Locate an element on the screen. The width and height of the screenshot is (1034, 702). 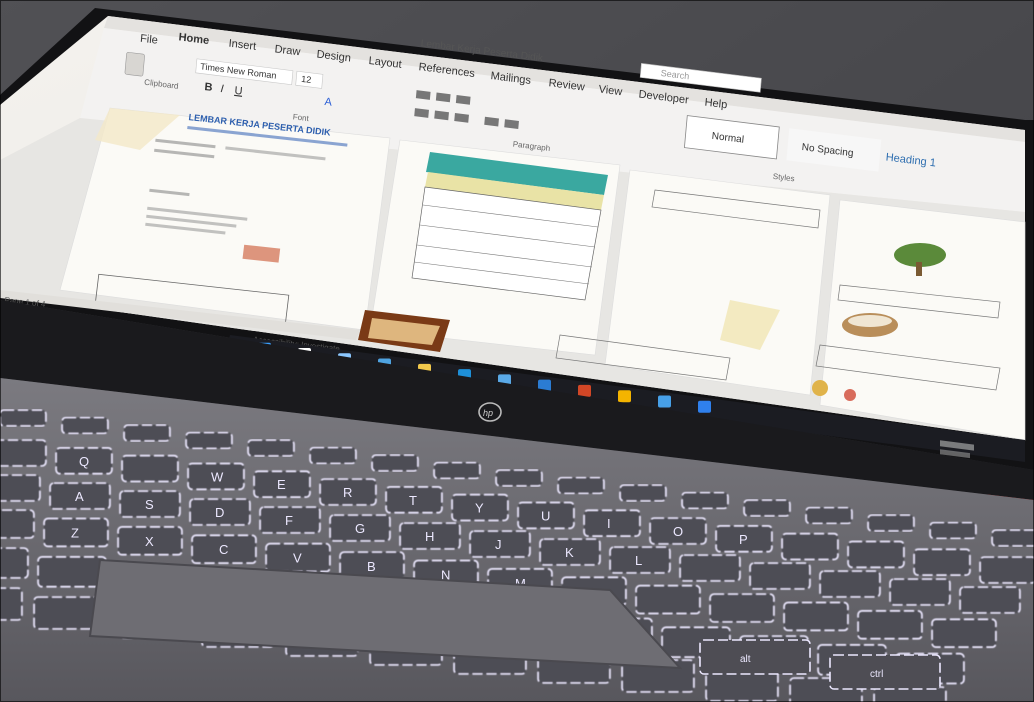
key-label: V is located at coordinates (297, 558).